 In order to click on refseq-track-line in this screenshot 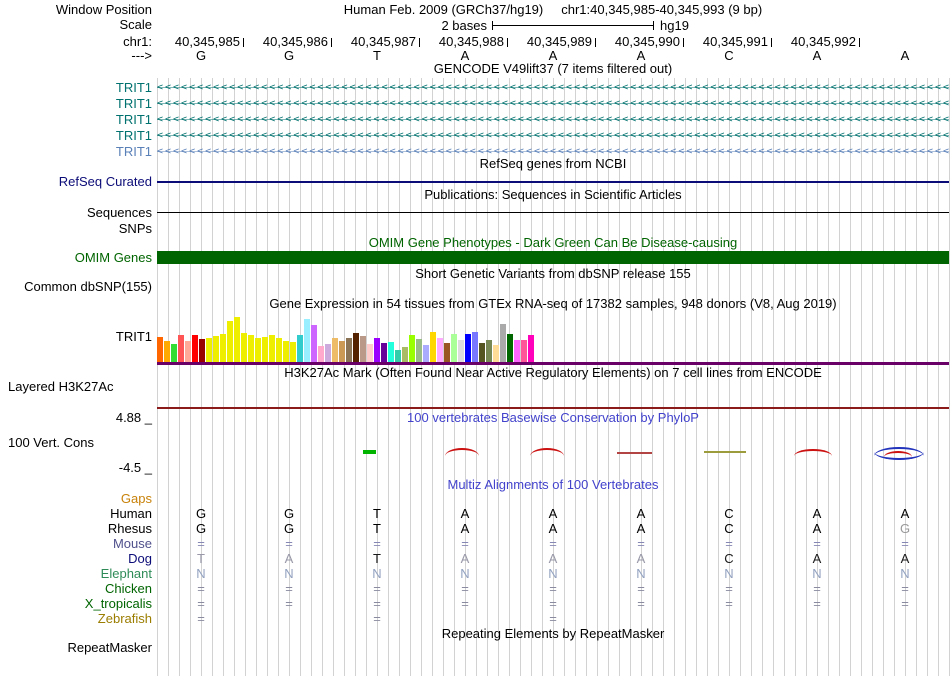, I will do `click(553, 182)`.